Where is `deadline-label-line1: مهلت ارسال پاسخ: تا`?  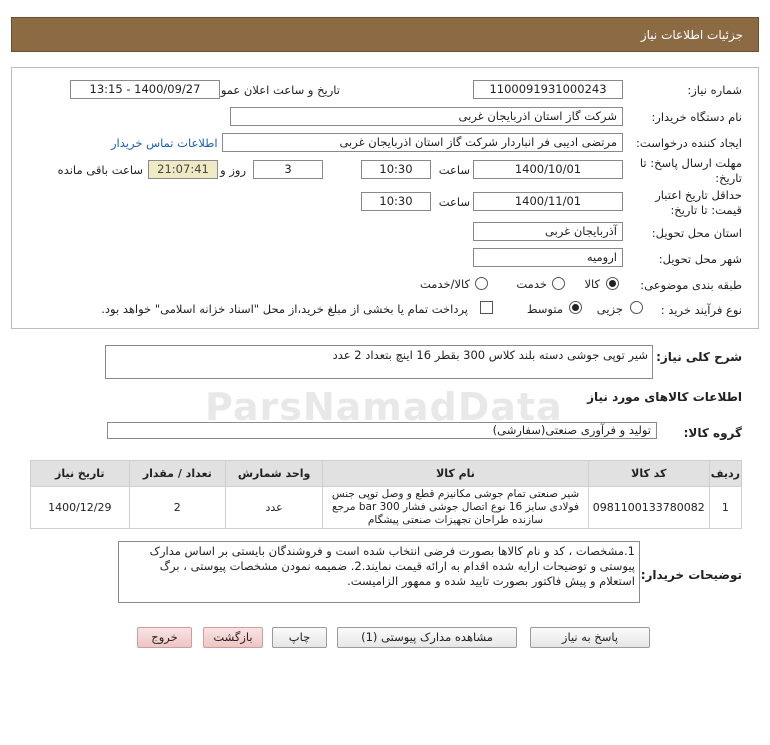 deadline-label-line1: مهلت ارسال پاسخ: تا is located at coordinates (690, 163).